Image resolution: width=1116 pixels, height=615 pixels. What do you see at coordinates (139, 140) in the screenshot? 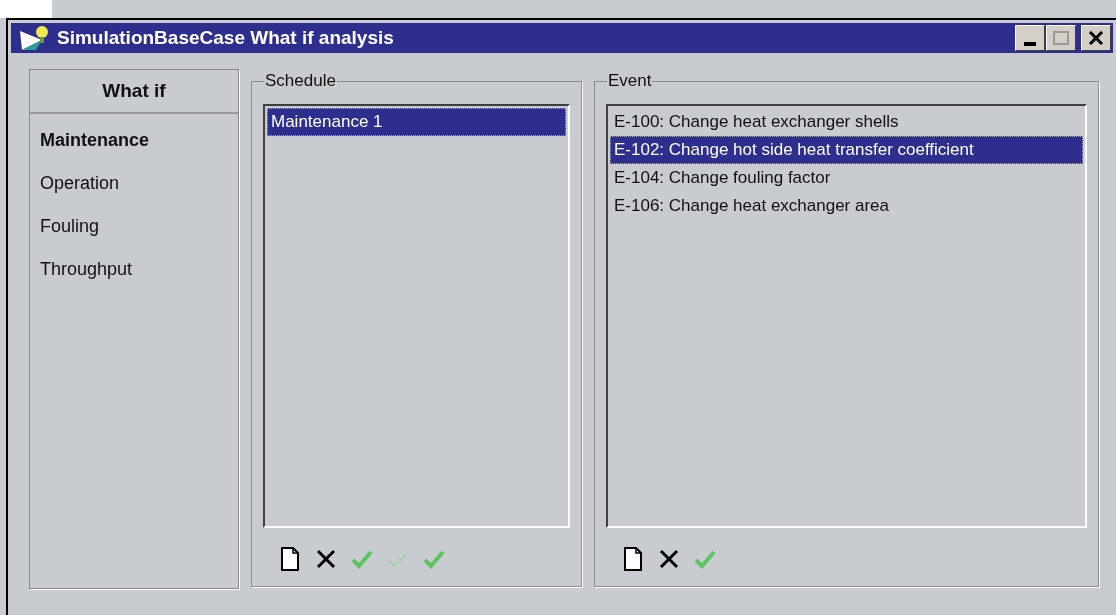
I see `sidebar-item: Maintenance` at bounding box center [139, 140].